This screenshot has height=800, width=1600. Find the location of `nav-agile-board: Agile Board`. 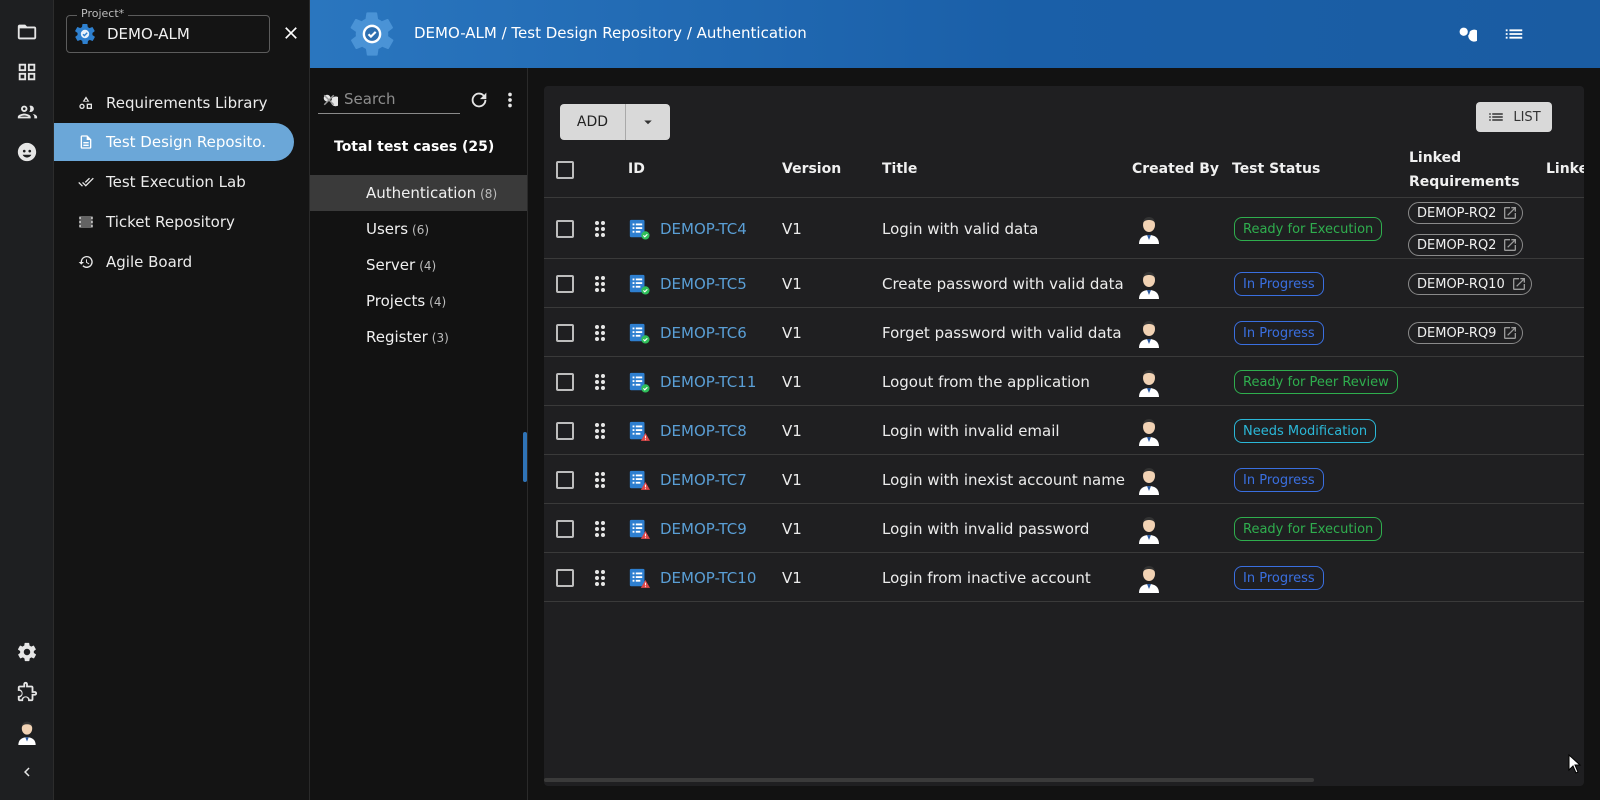

nav-agile-board: Agile Board is located at coordinates (174, 262).